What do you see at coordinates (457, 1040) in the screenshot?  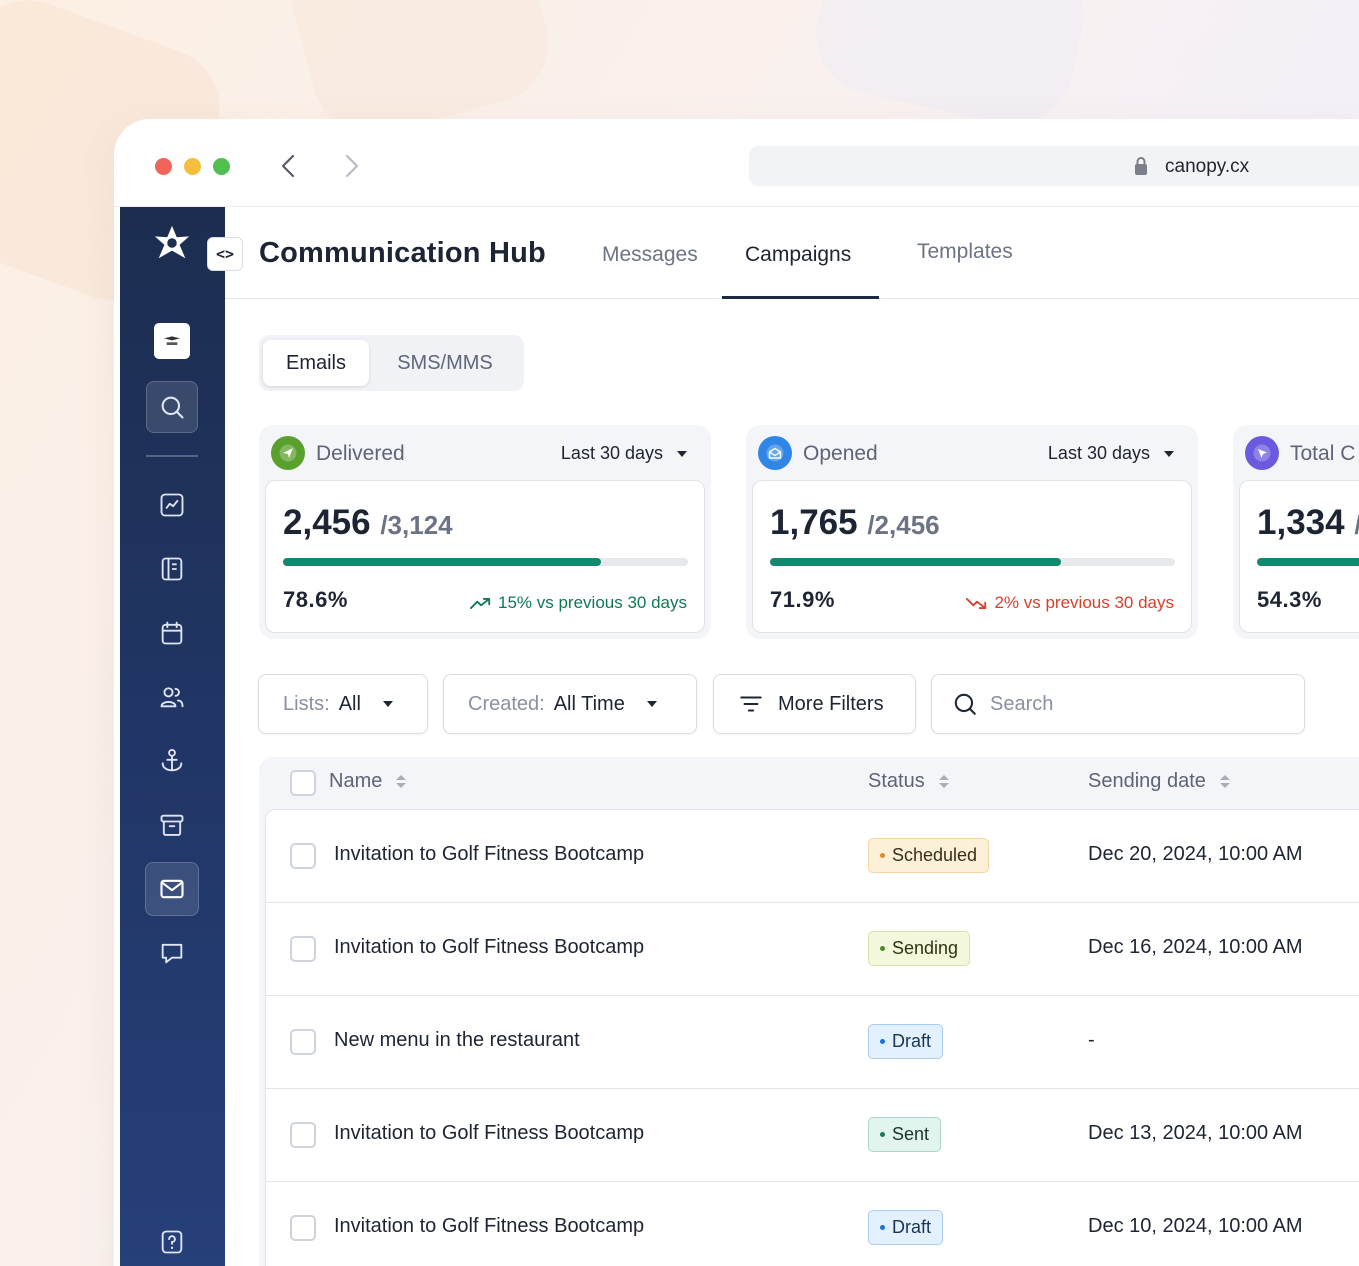 I see `campaign-name: New menu in the restaurant` at bounding box center [457, 1040].